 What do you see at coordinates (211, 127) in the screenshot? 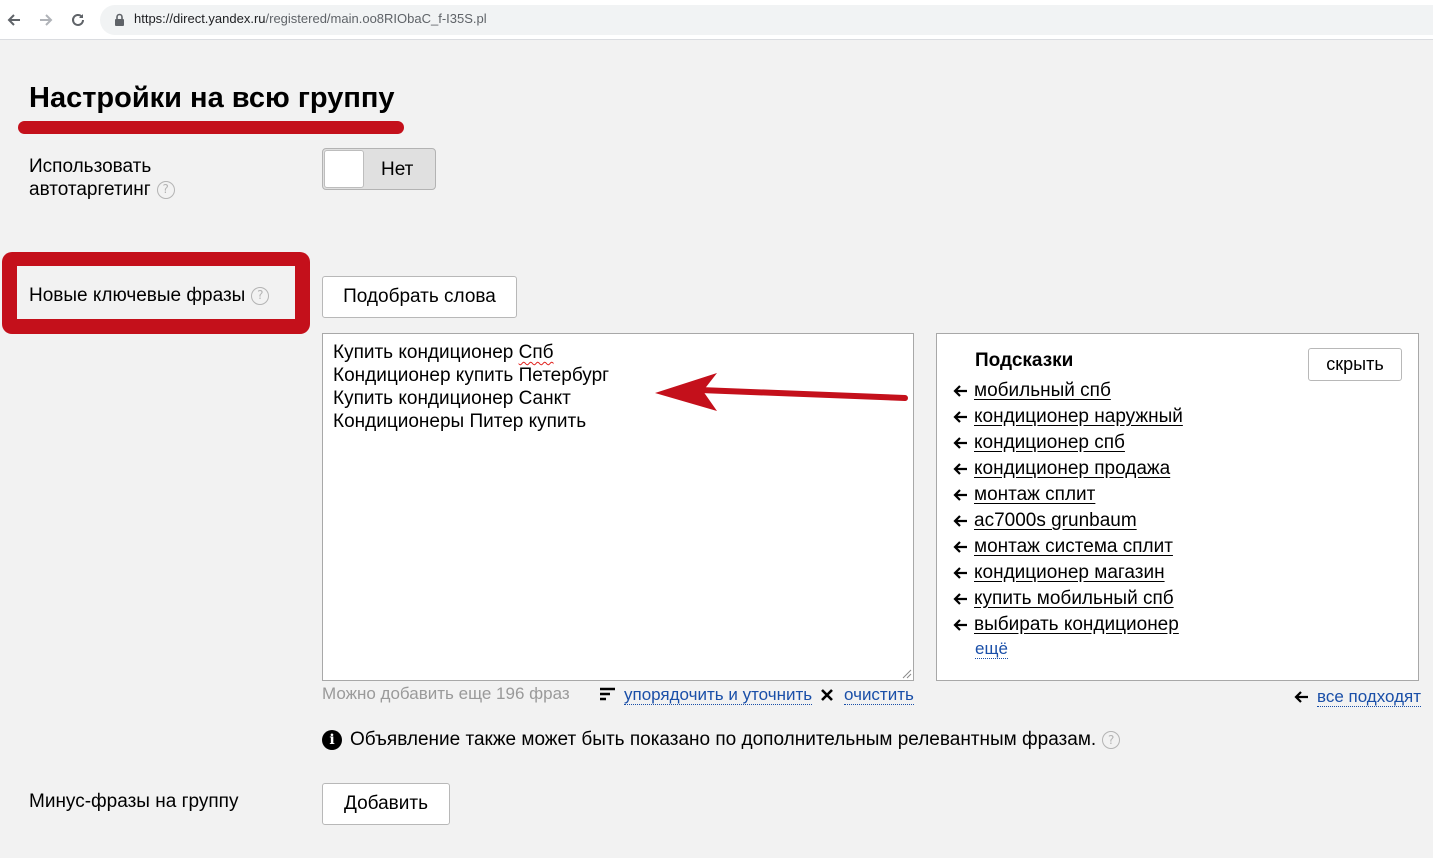
I see `title-annotation-underline` at bounding box center [211, 127].